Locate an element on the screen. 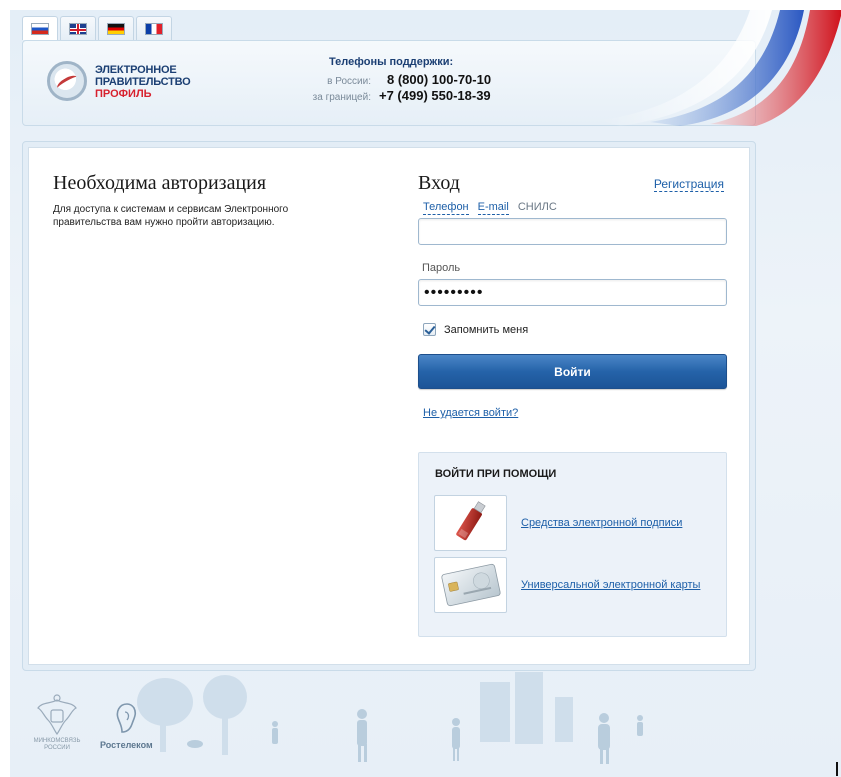  tab-email: E-mail is located at coordinates (493, 208).